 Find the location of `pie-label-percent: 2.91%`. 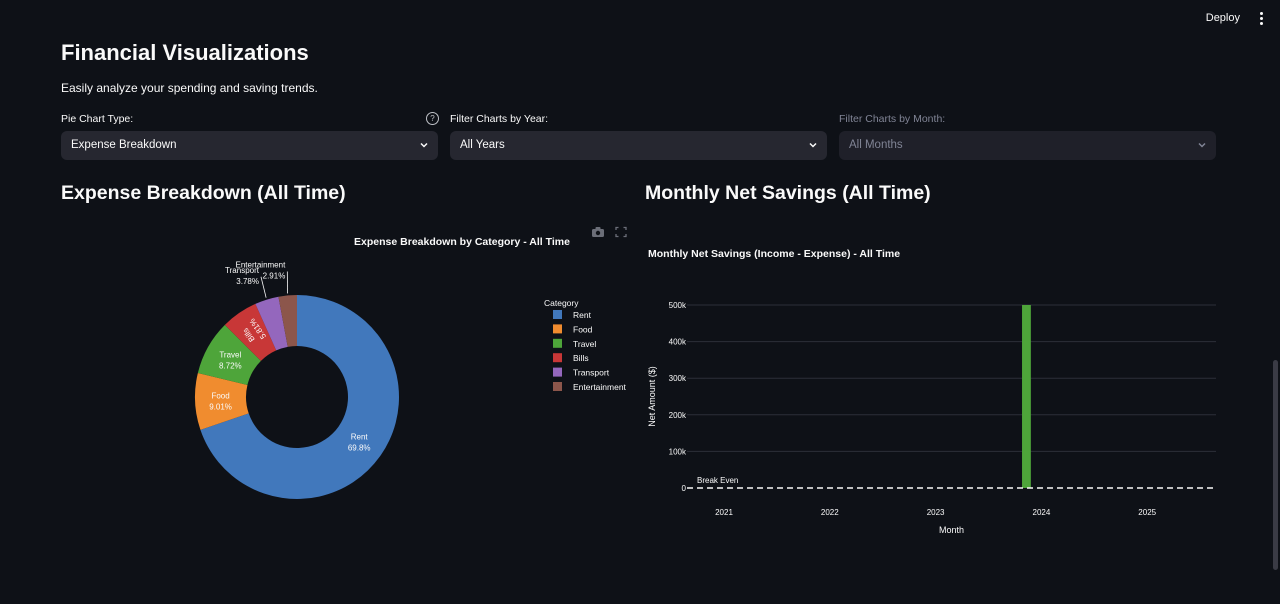

pie-label-percent: 2.91% is located at coordinates (274, 276).